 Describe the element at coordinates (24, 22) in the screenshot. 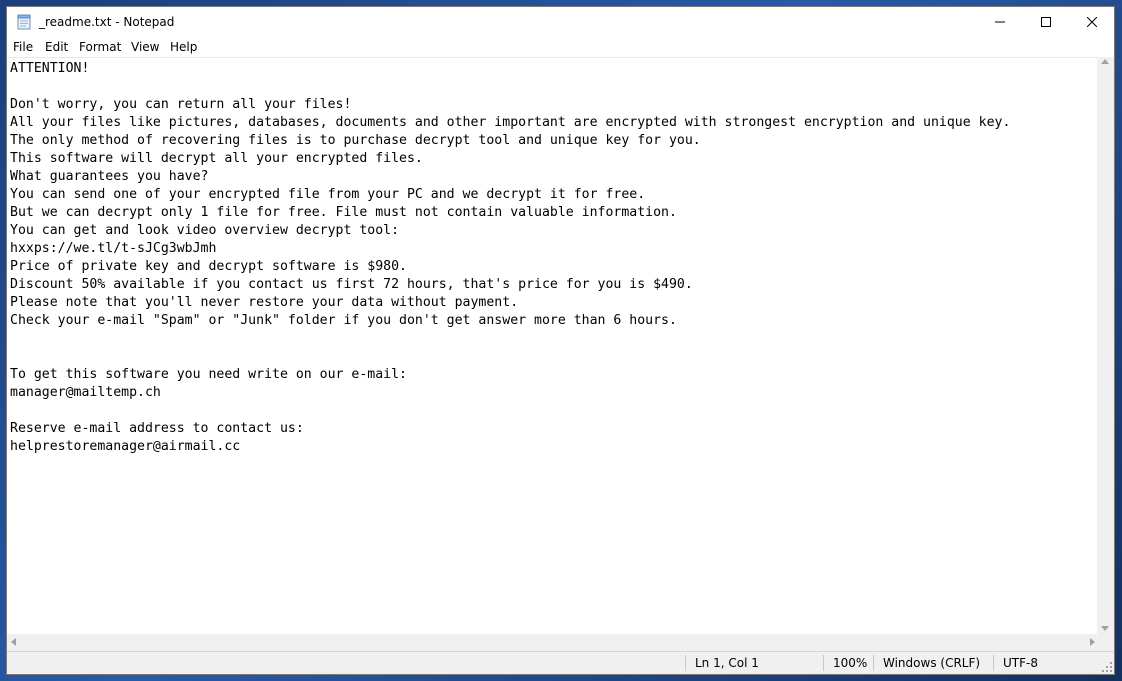

I see `notepad-icon` at that location.